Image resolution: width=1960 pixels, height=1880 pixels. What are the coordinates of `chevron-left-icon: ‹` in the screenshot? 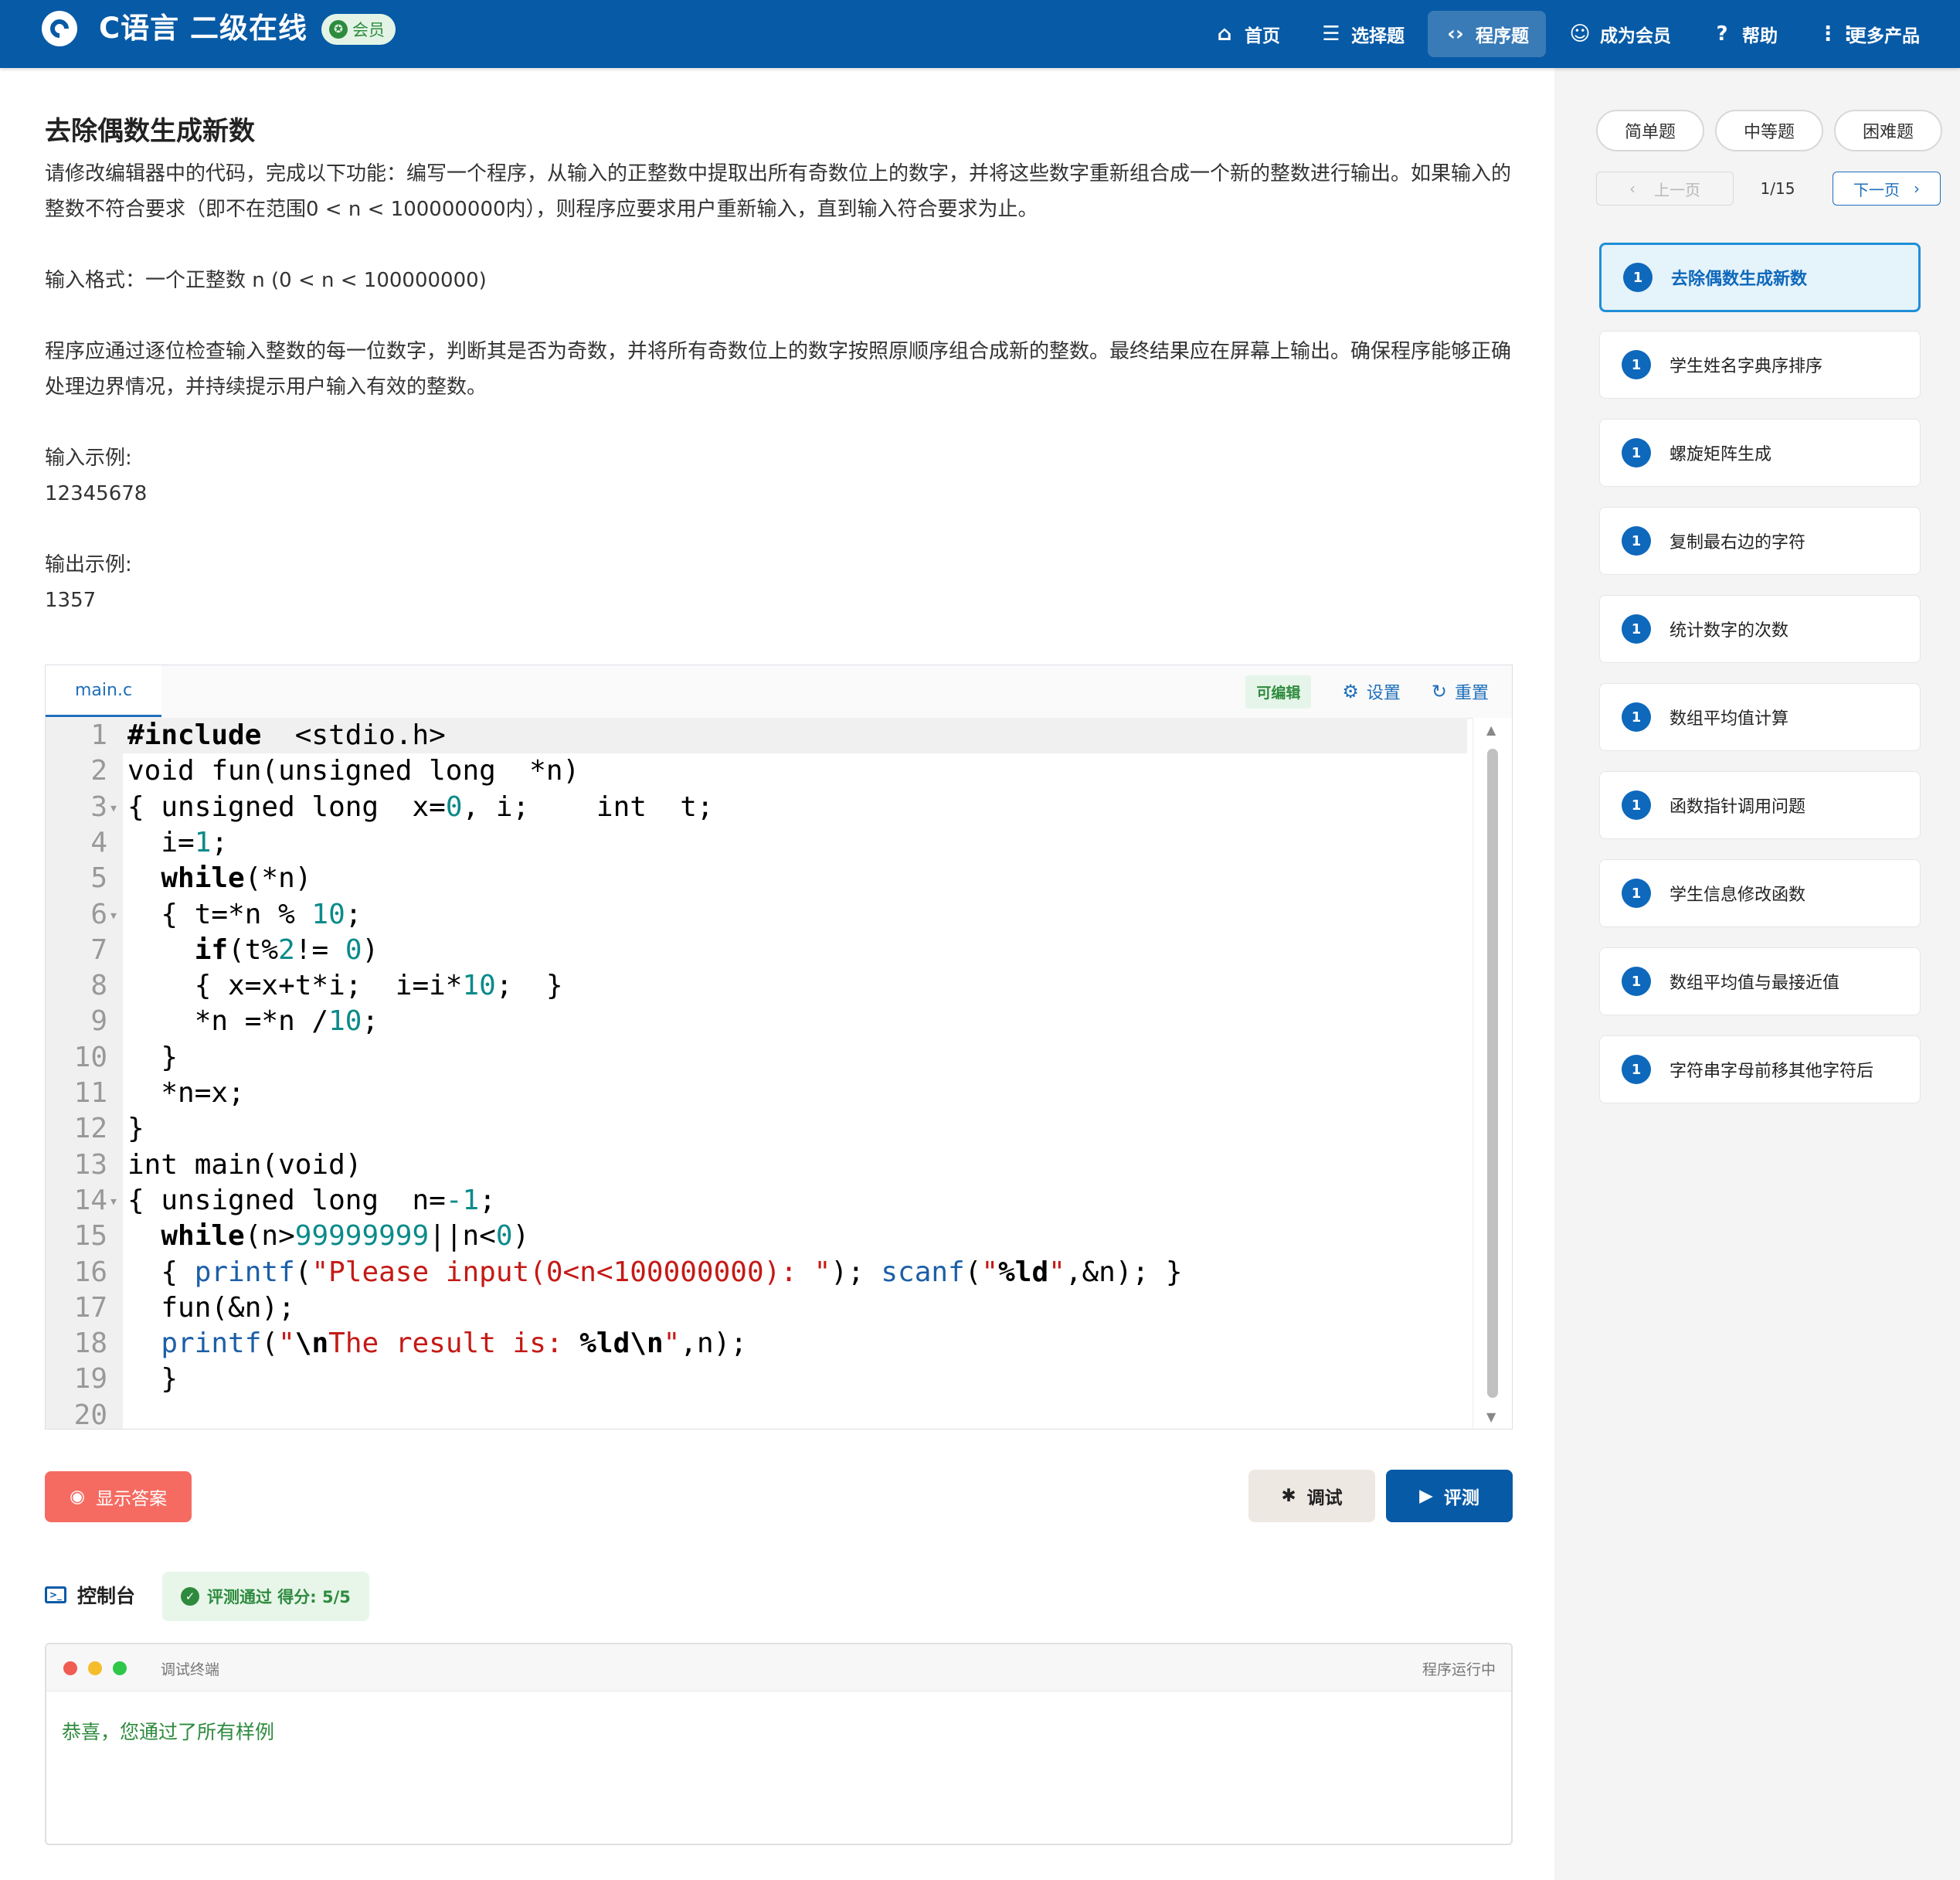 It's located at (1633, 188).